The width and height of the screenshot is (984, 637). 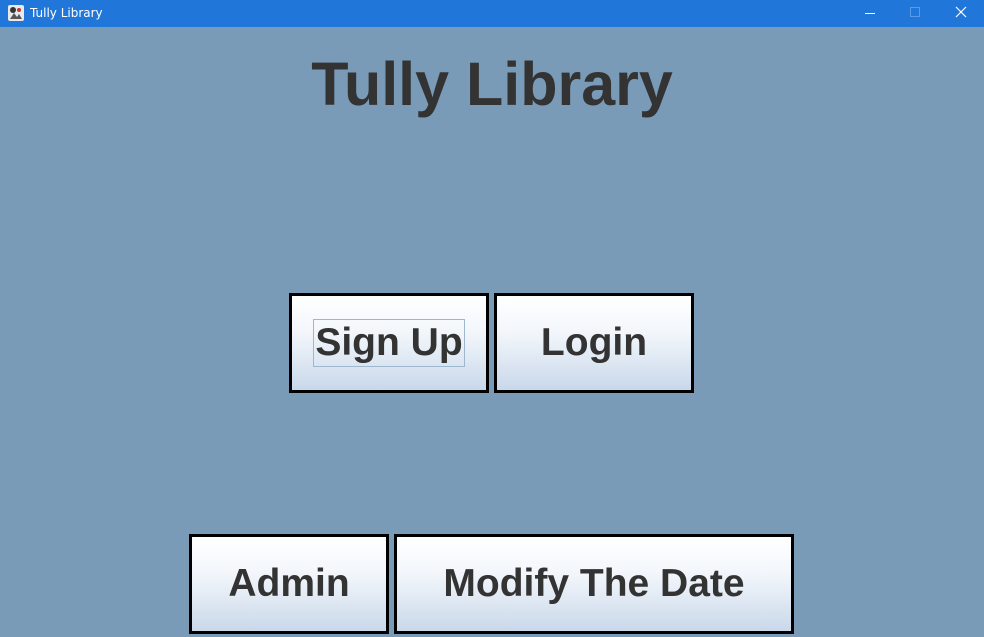 What do you see at coordinates (870, 13) in the screenshot?
I see `minimize-icon` at bounding box center [870, 13].